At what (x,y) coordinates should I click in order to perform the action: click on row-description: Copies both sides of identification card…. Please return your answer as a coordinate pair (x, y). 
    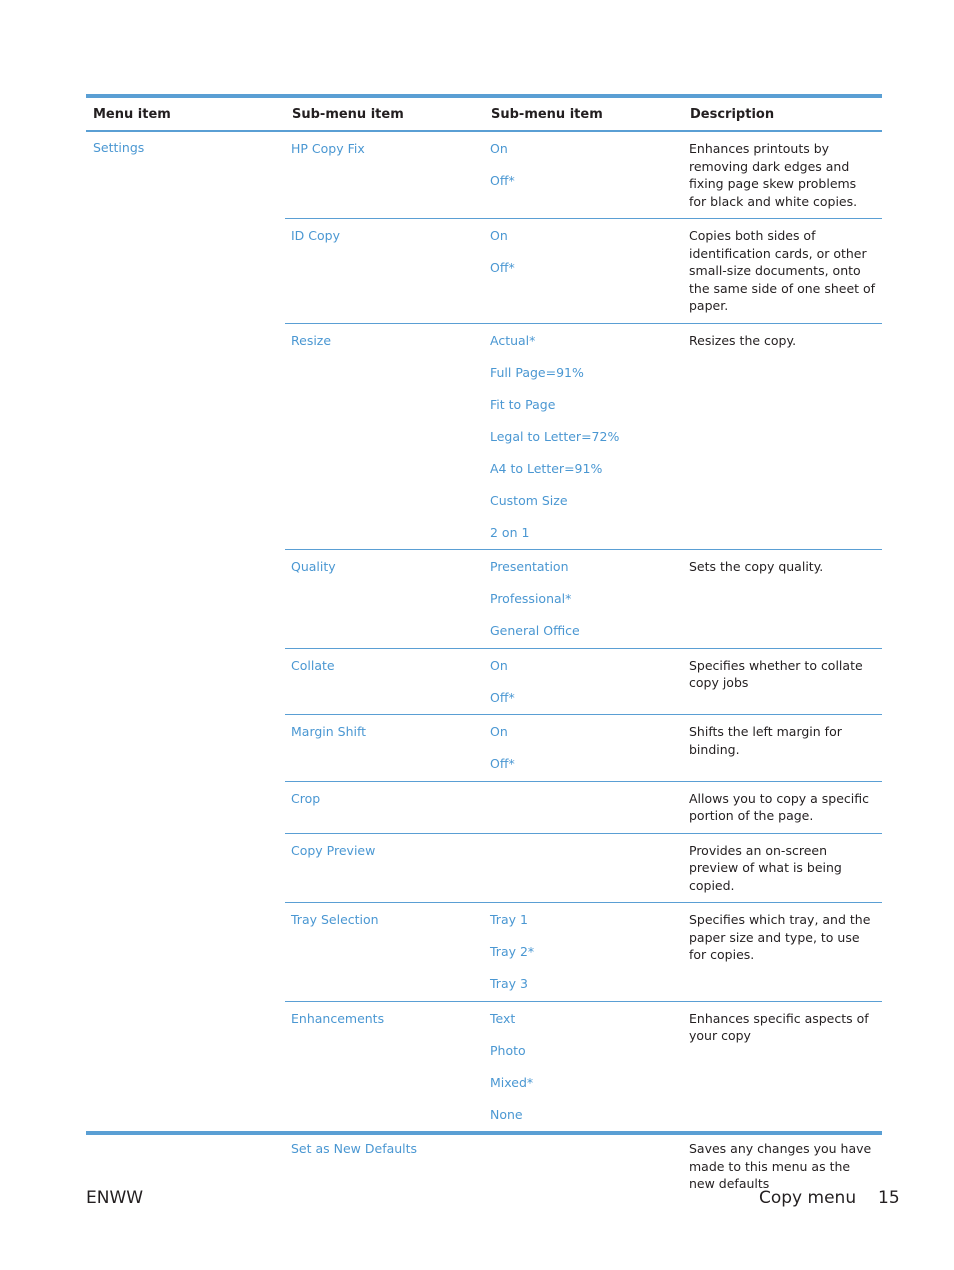
    Looking at the image, I should click on (782, 270).